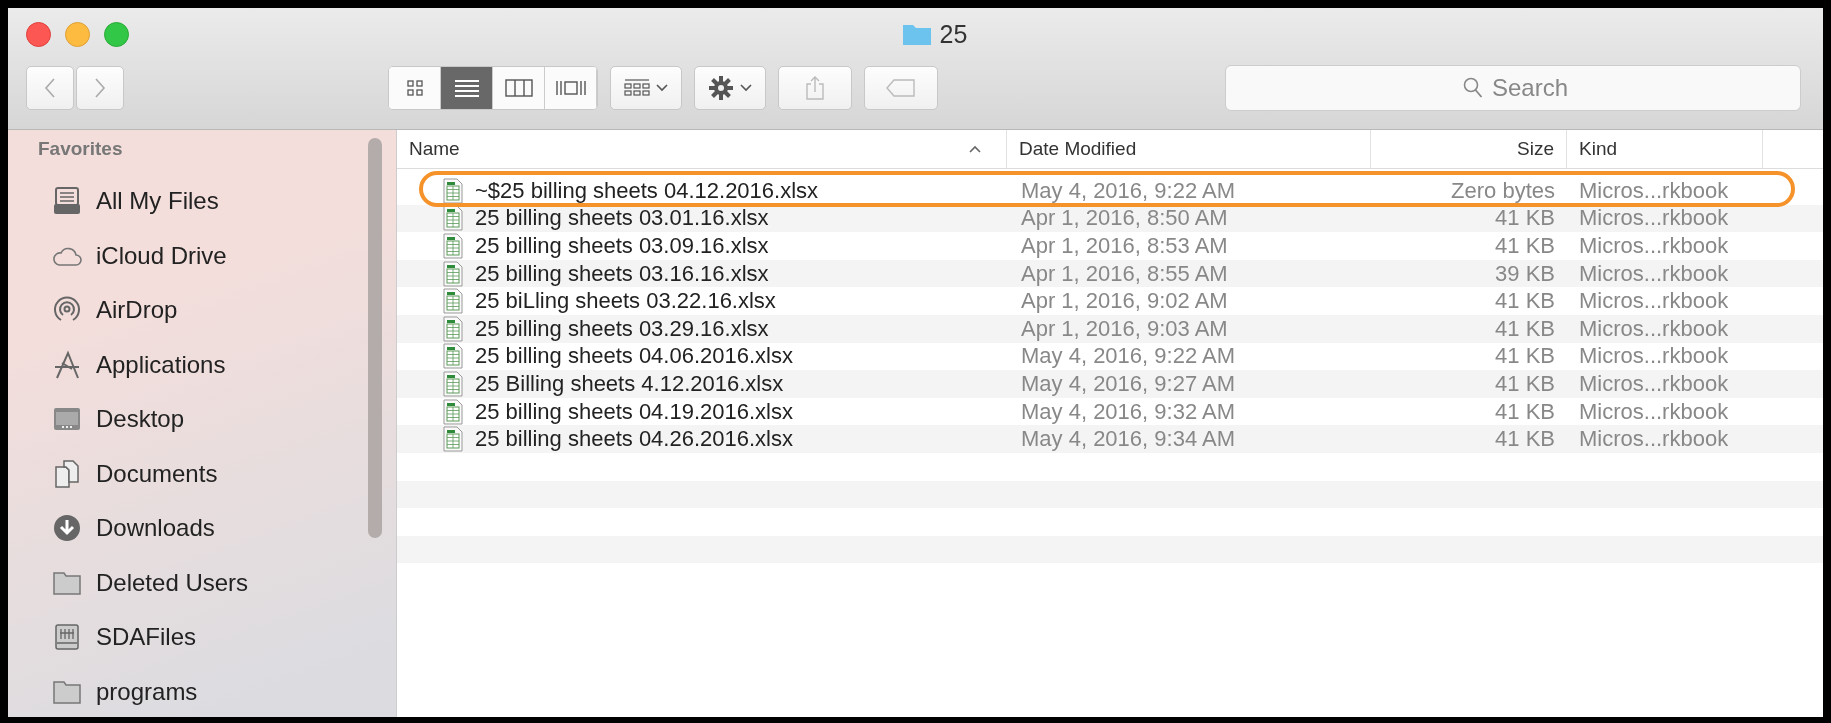 This screenshot has width=1831, height=723. What do you see at coordinates (953, 34) in the screenshot?
I see `window-title: 25` at bounding box center [953, 34].